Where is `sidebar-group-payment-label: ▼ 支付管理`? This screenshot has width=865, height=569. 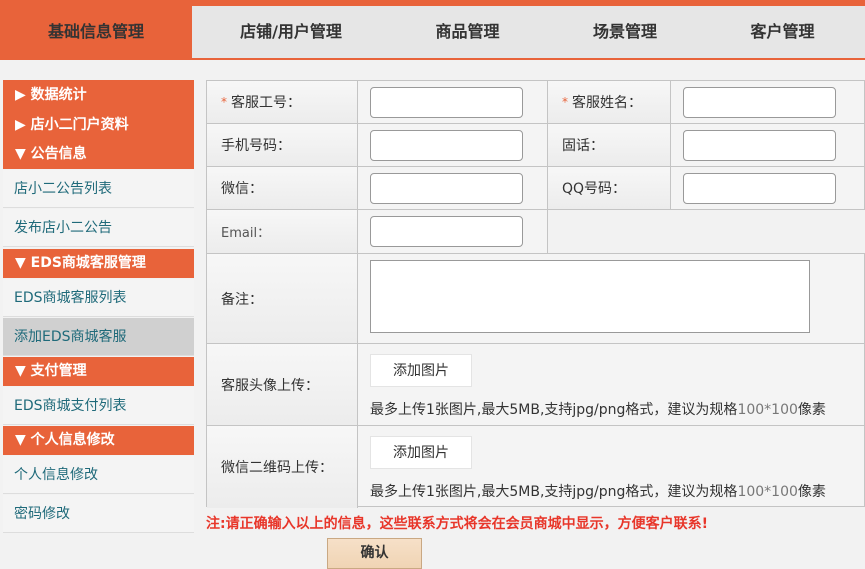
sidebar-group-payment-label: ▼ 支付管理 is located at coordinates (51, 371).